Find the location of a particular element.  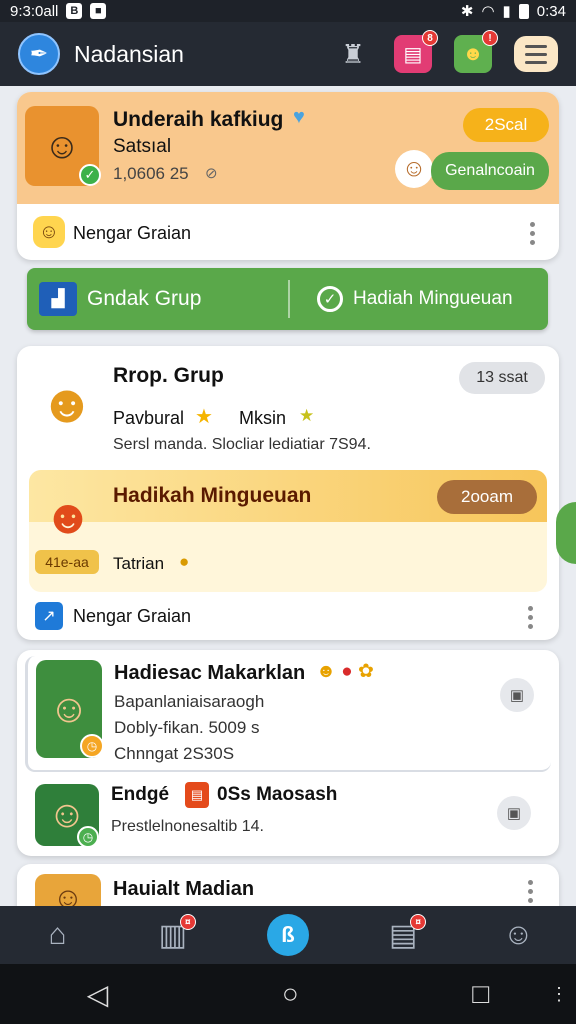

hero-title: Underaih kafkiug is located at coordinates (198, 119).